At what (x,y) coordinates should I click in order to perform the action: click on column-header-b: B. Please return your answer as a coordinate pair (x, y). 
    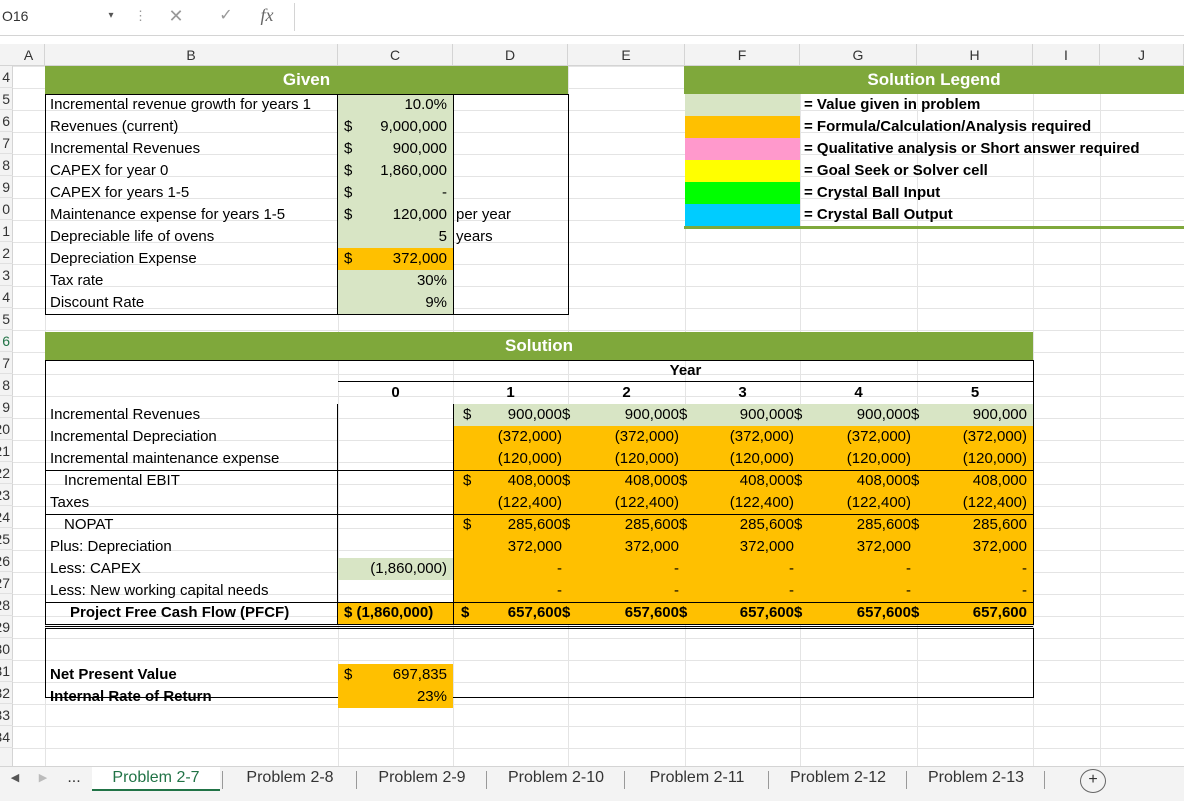
    Looking at the image, I should click on (191, 55).